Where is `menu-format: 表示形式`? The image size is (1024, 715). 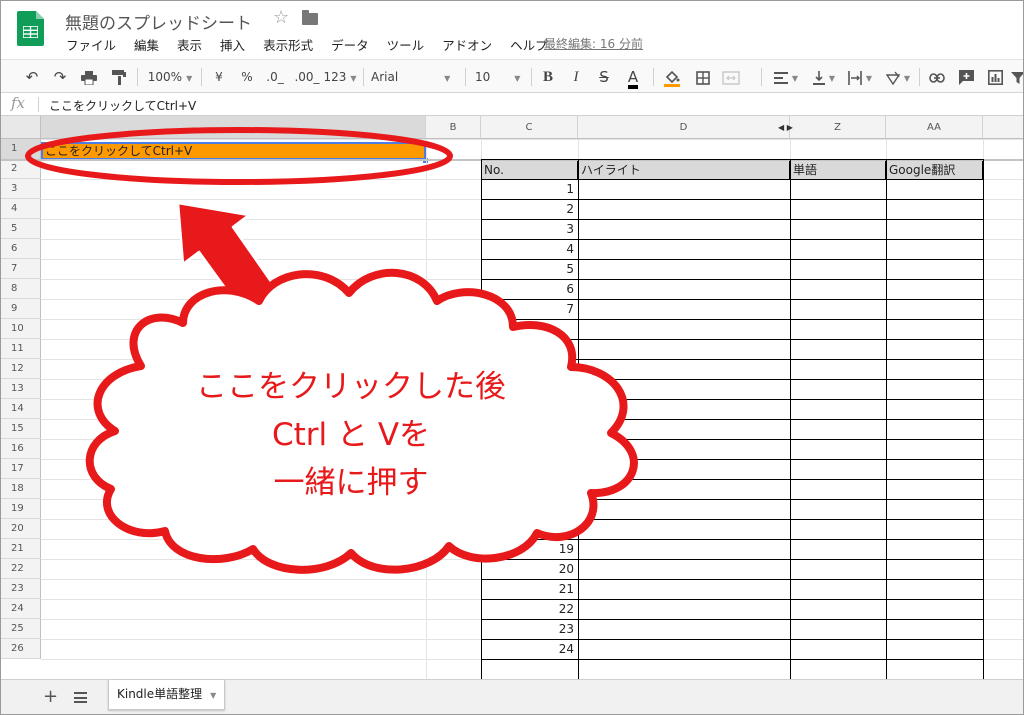 menu-format: 表示形式 is located at coordinates (288, 45).